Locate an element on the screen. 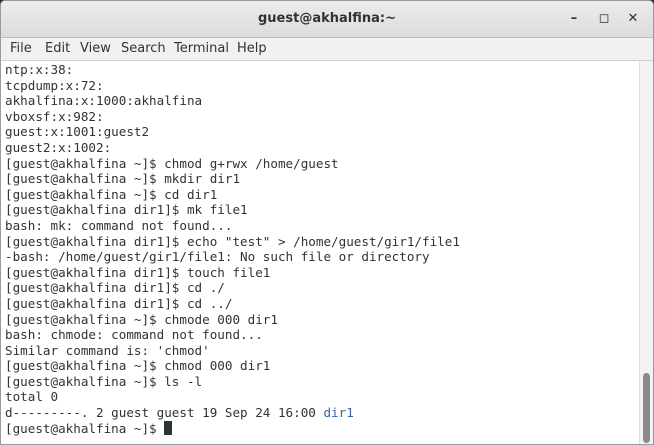  terminal-line: akhalfina:x:1000:akhalfina is located at coordinates (104, 101).